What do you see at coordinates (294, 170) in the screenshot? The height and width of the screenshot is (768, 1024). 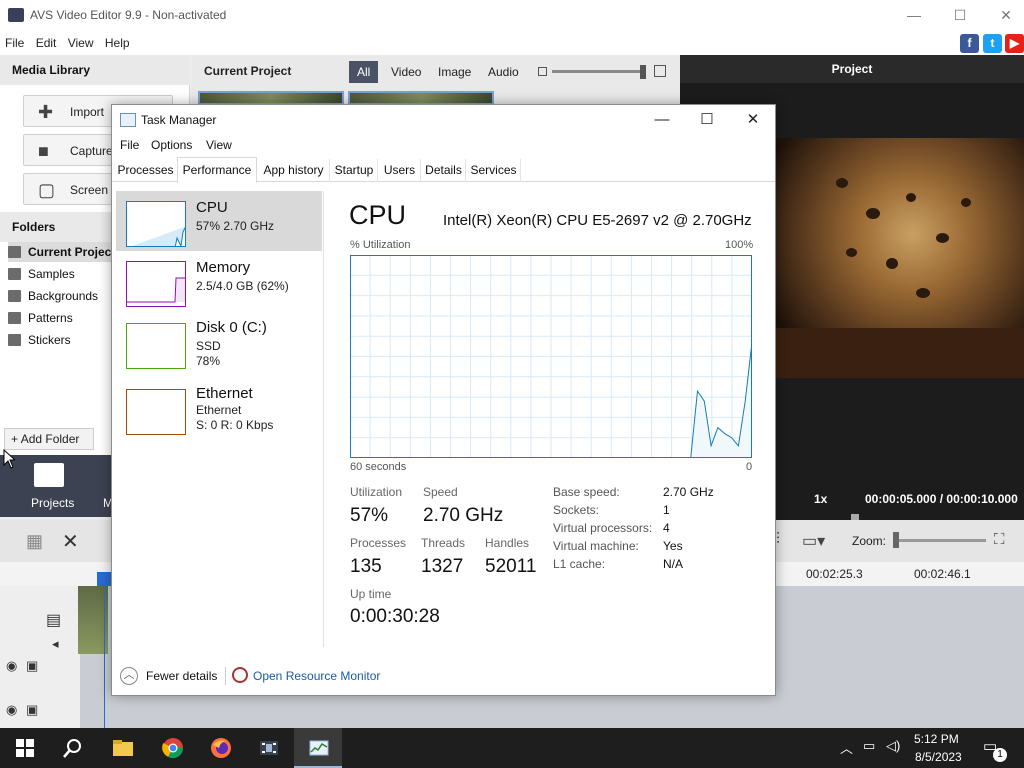 I see `tab-app-history: App history` at bounding box center [294, 170].